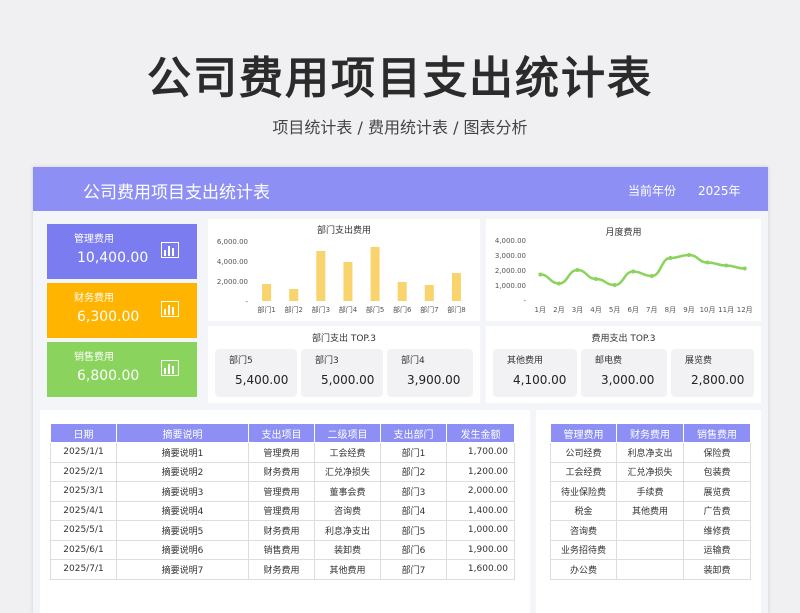 Image resolution: width=800 pixels, height=613 pixels. What do you see at coordinates (327, 361) in the screenshot?
I see `dept-top3-label: 部门3` at bounding box center [327, 361].